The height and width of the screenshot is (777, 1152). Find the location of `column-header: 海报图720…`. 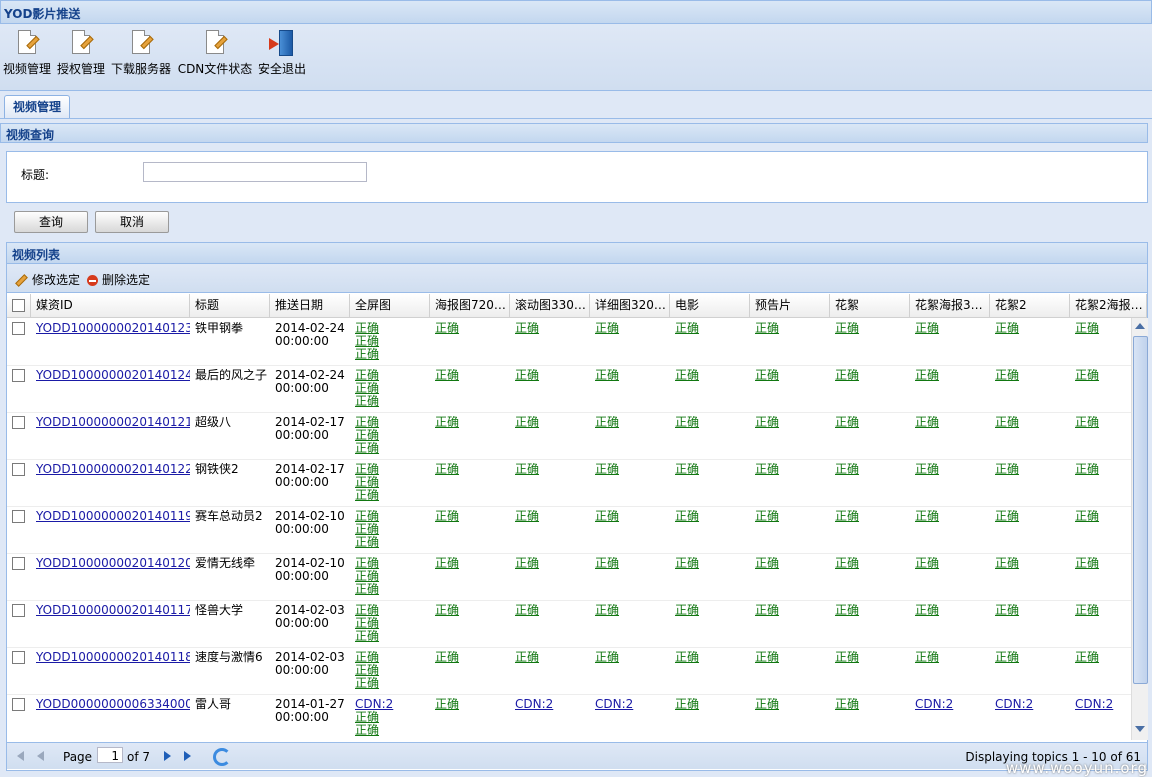

column-header: 海报图720… is located at coordinates (470, 305).